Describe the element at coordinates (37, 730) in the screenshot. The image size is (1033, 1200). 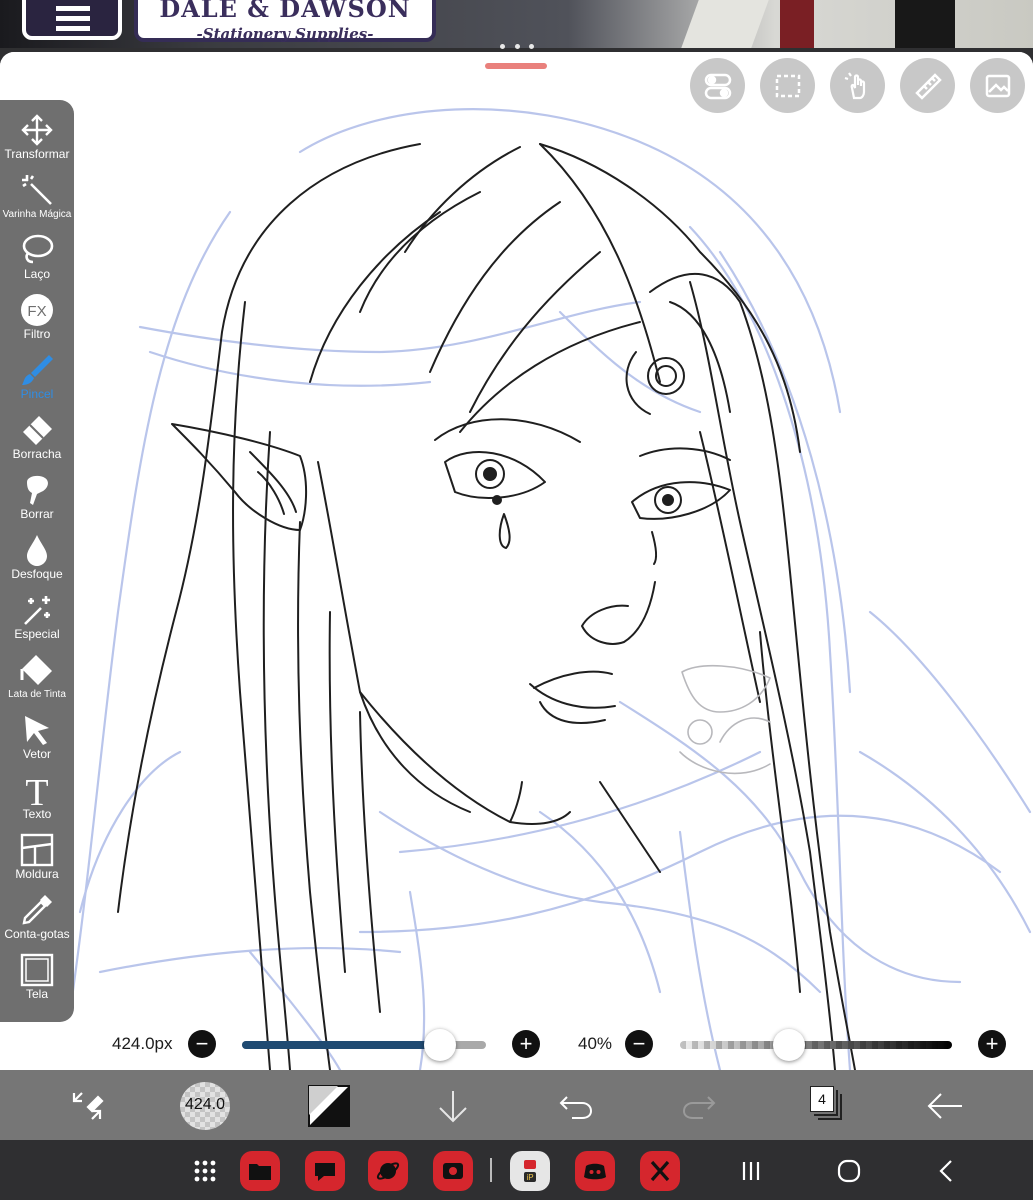
I see `vector-cursor-icon` at that location.